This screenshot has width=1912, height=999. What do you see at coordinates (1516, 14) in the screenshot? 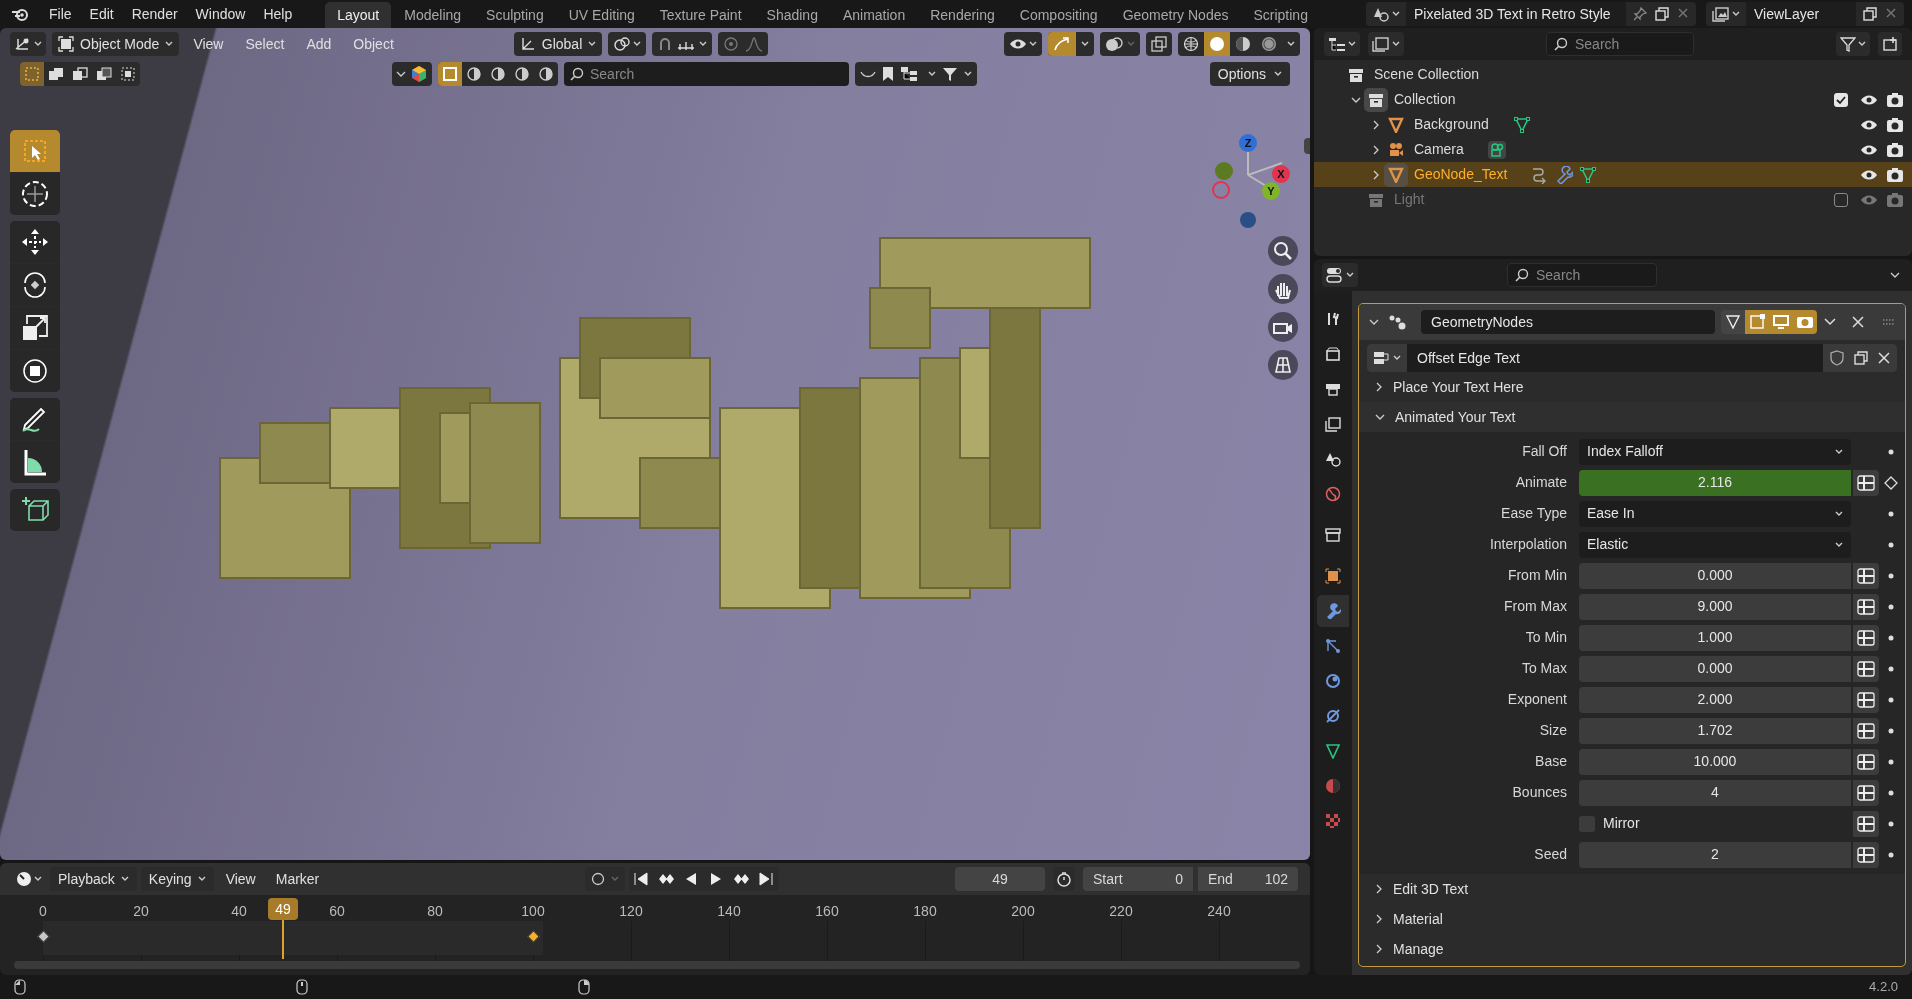
I see `scene-name-field: Pixelated 3D Text in Retro Style` at bounding box center [1516, 14].